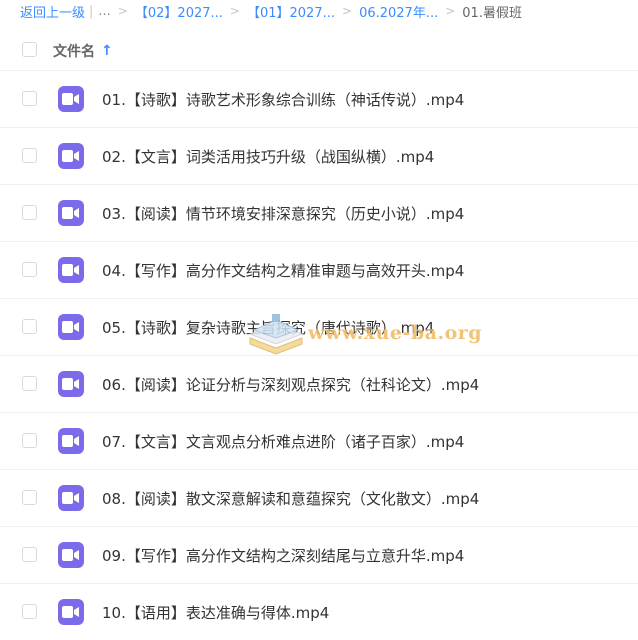  Describe the element at coordinates (290, 384) in the screenshot. I see `file-name: 06.【阅读】论证分析与深刻观点探究（社科论文）.mp4` at that location.